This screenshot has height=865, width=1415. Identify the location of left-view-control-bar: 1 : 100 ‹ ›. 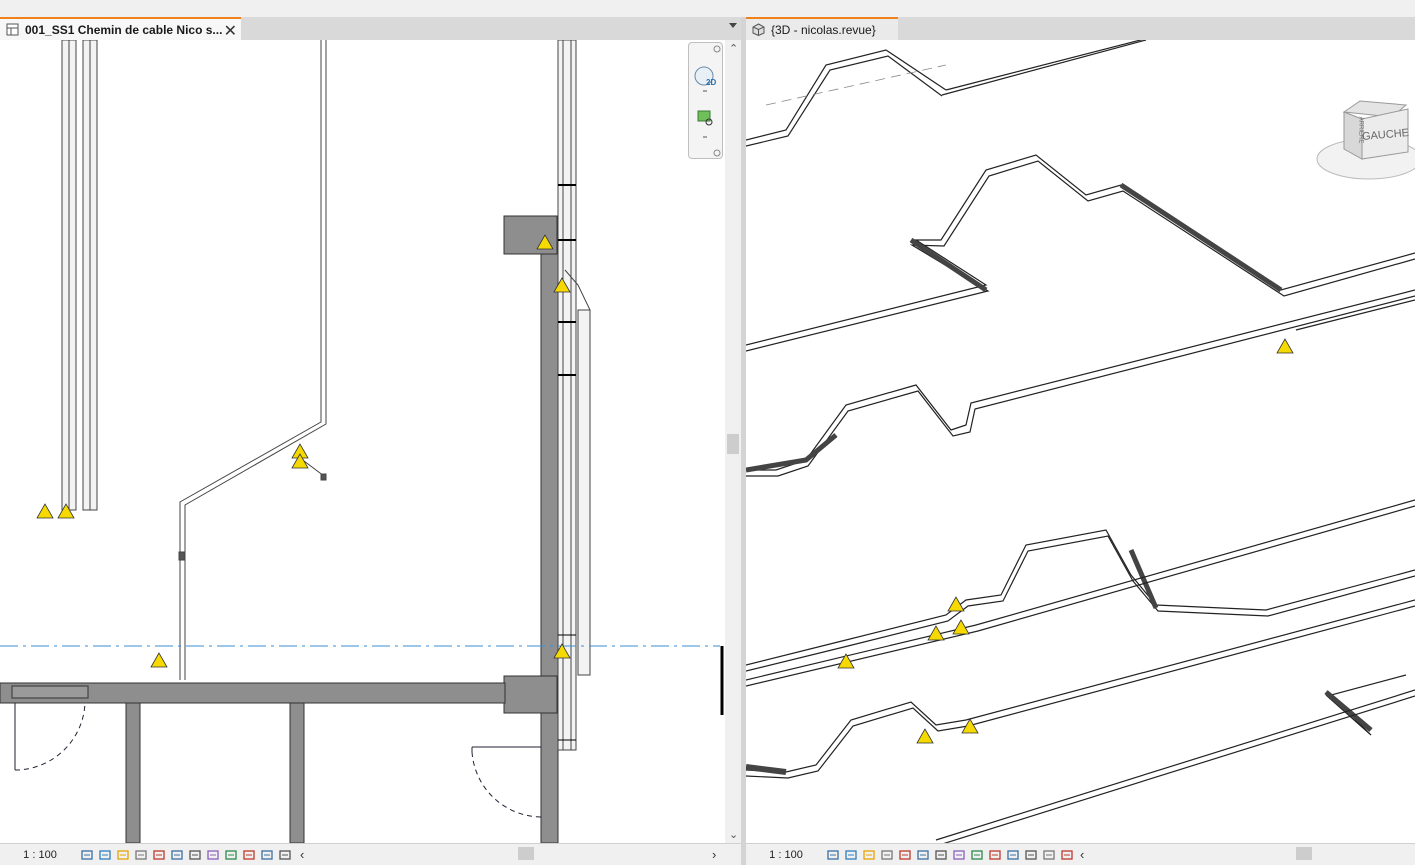
(370, 854).